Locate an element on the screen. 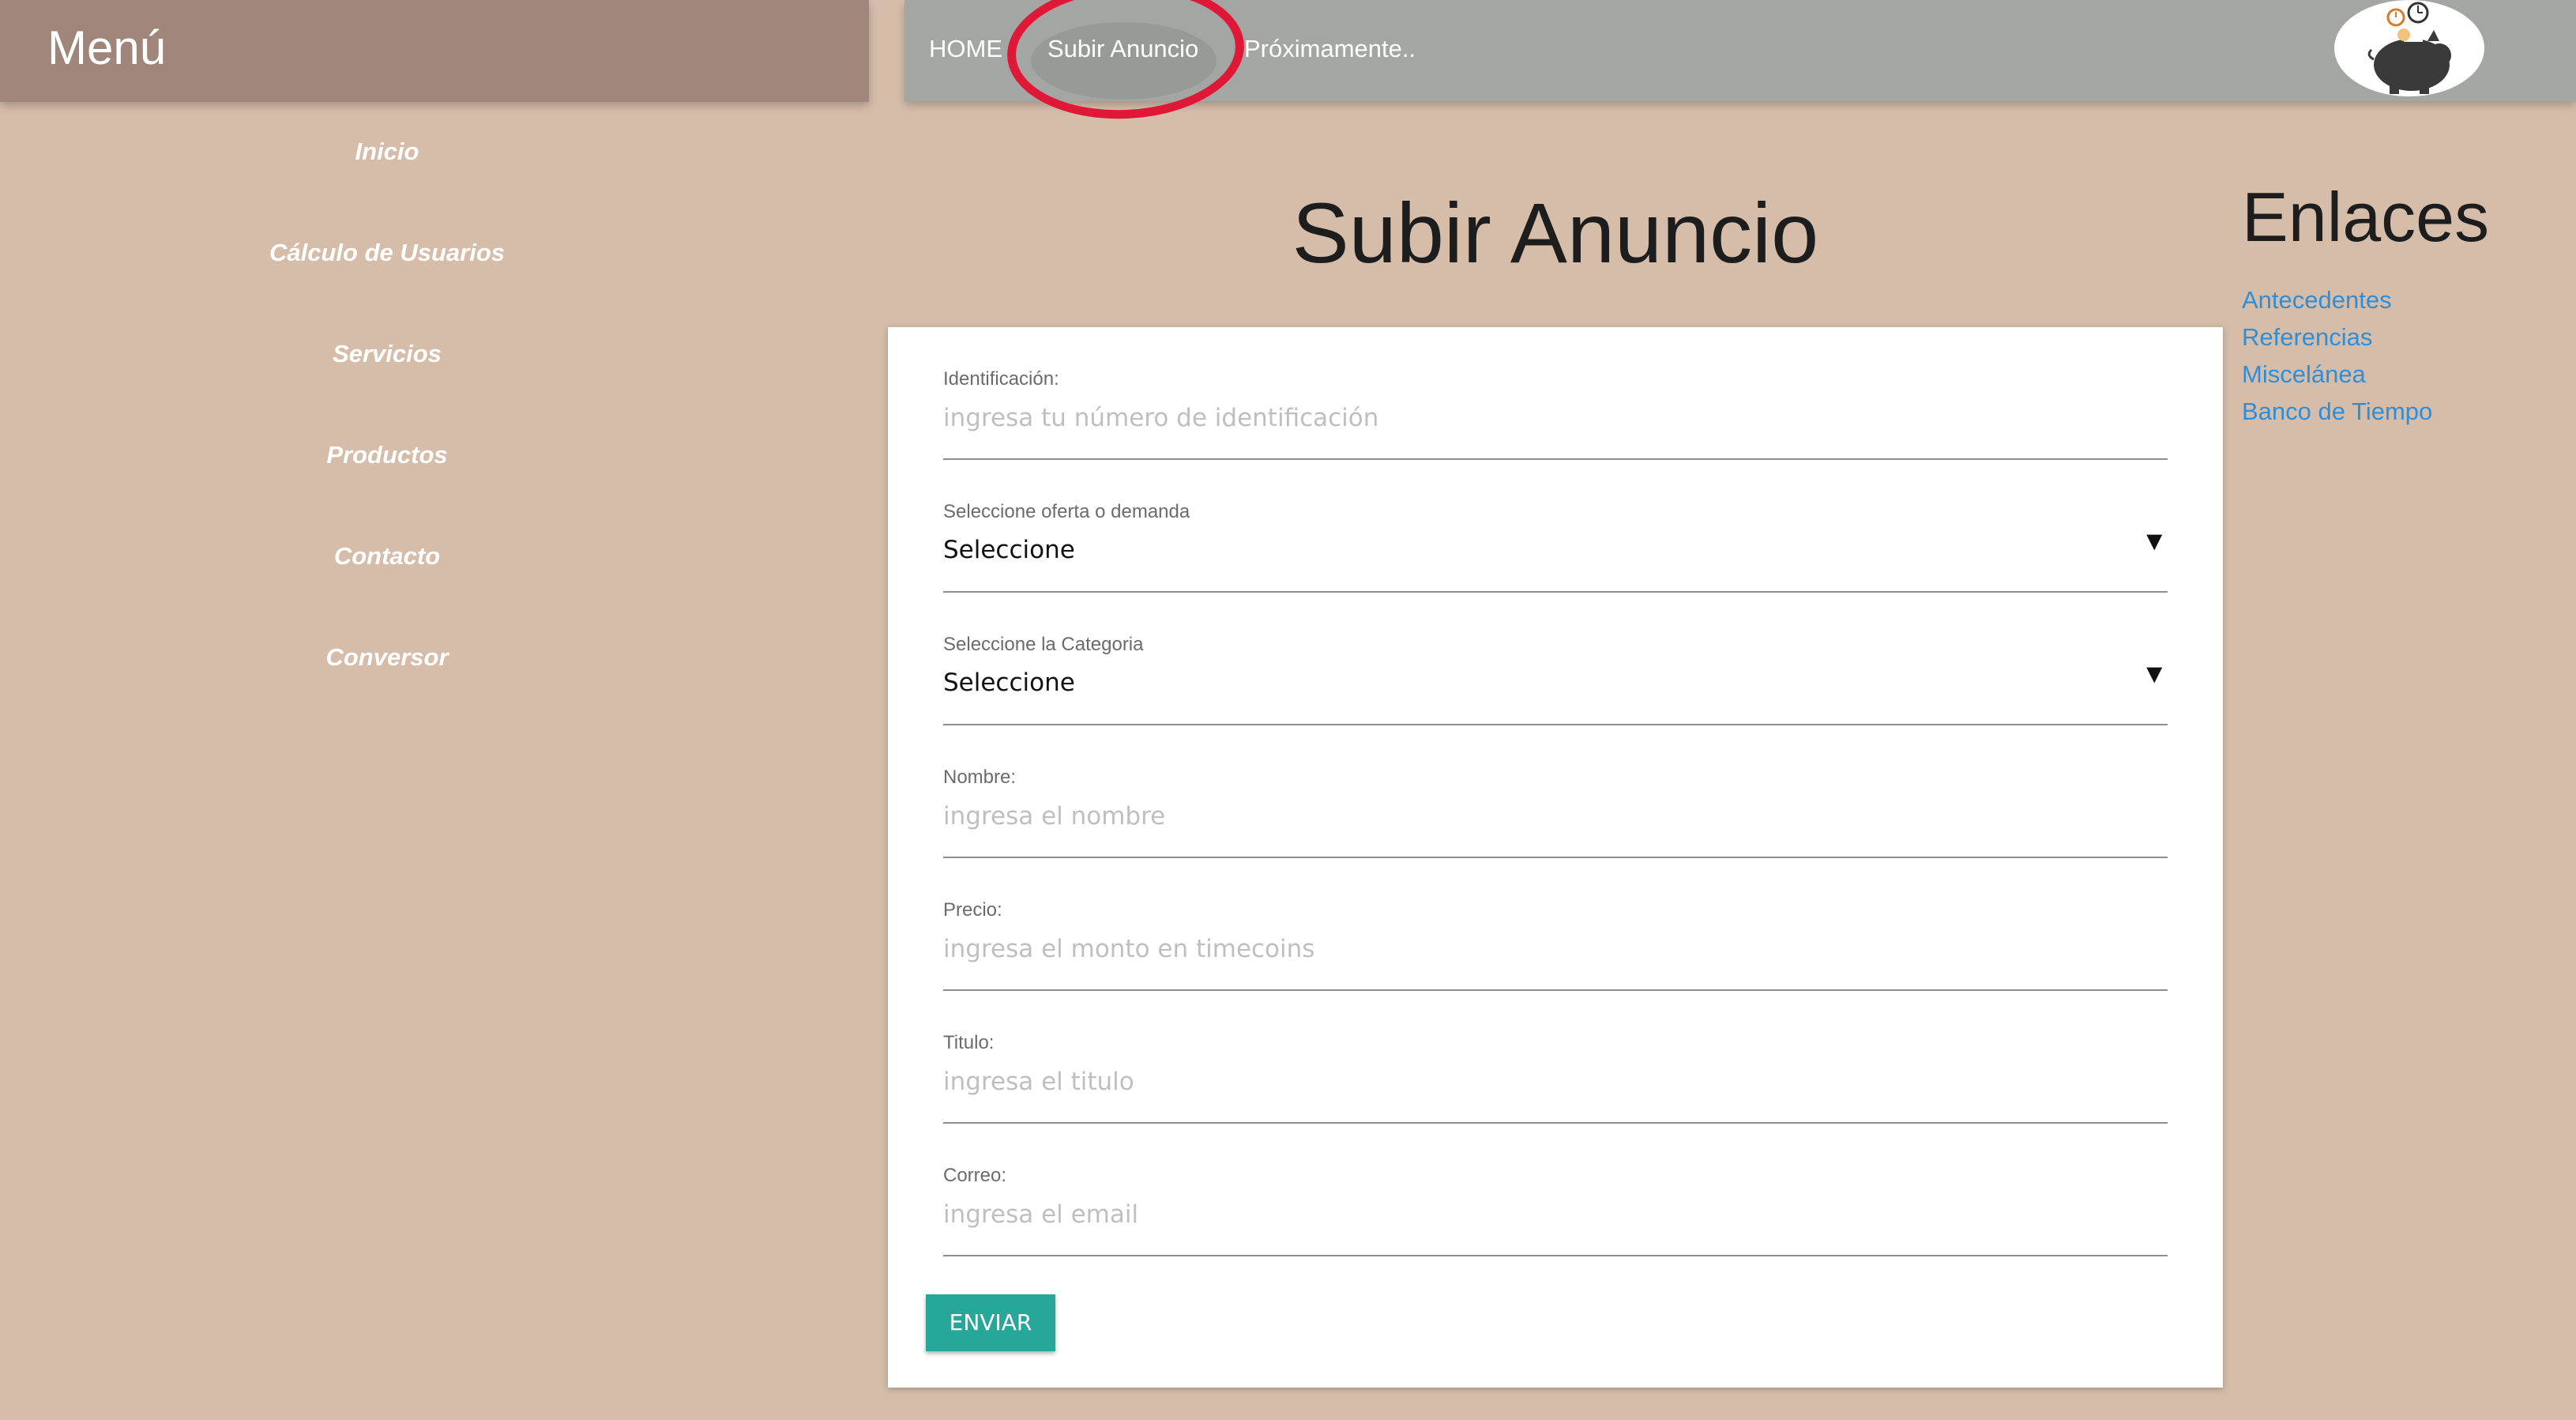  email-input is located at coordinates (1555, 1214).